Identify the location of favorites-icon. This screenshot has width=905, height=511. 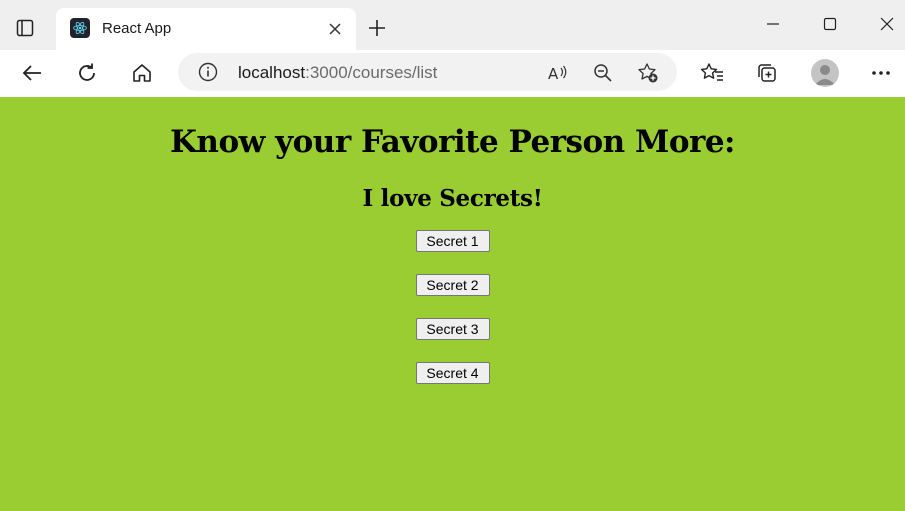
(712, 73).